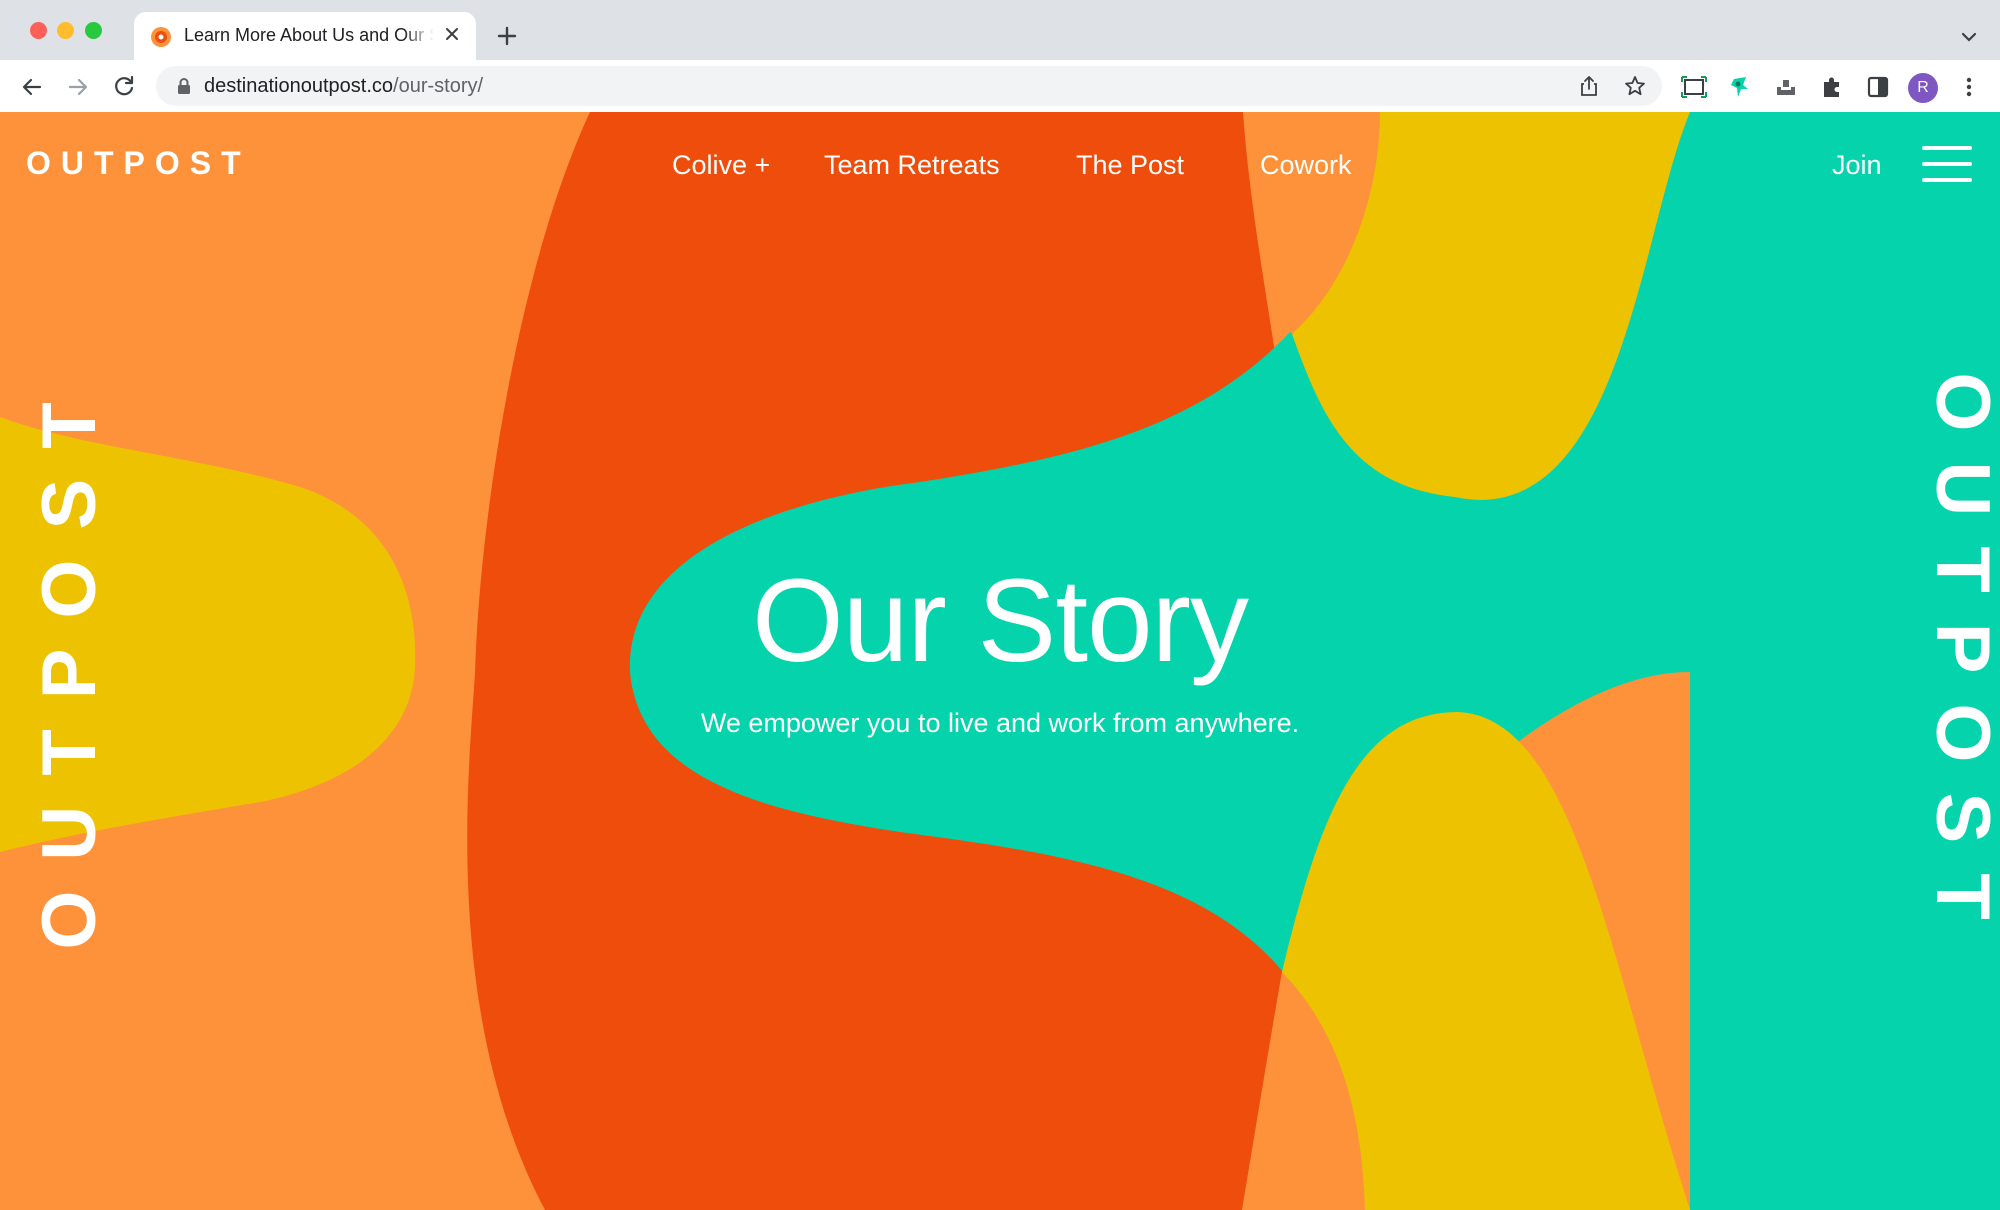  Describe the element at coordinates (184, 86) in the screenshot. I see `lock-icon` at that location.